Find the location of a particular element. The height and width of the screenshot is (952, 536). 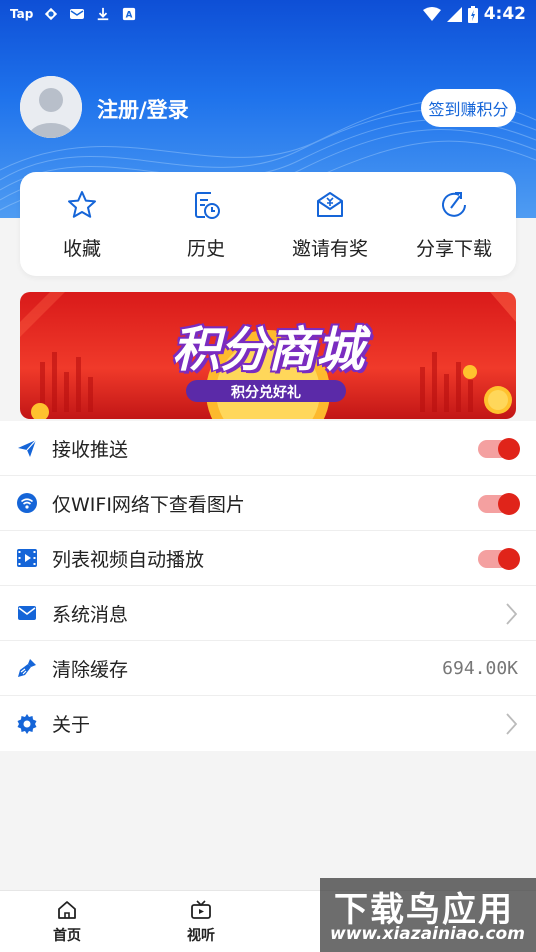

setting-label: 清除缓存 is located at coordinates (90, 669).